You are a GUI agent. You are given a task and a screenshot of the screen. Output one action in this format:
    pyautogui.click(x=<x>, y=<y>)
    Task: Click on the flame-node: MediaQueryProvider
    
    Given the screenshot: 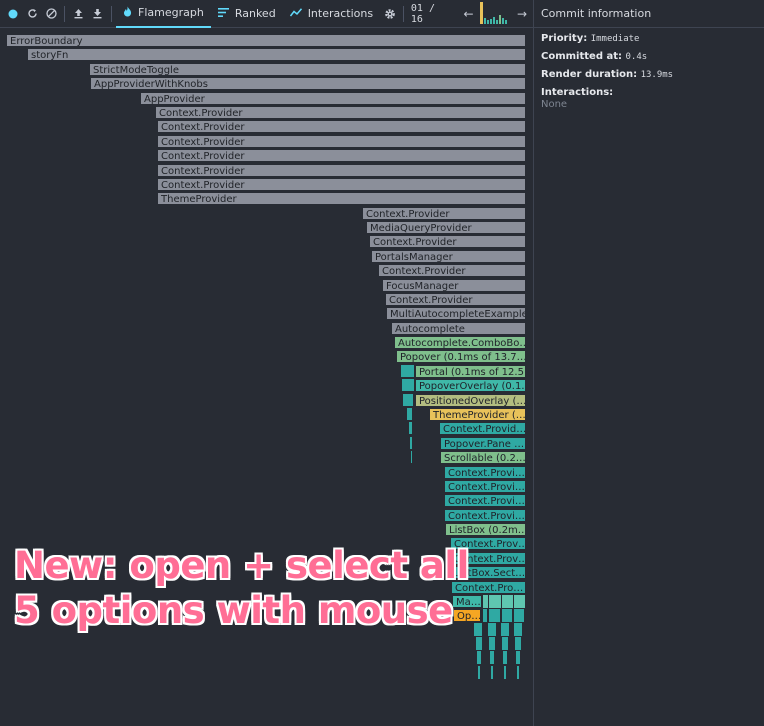 What is the action you would take?
    pyautogui.click(x=446, y=227)
    